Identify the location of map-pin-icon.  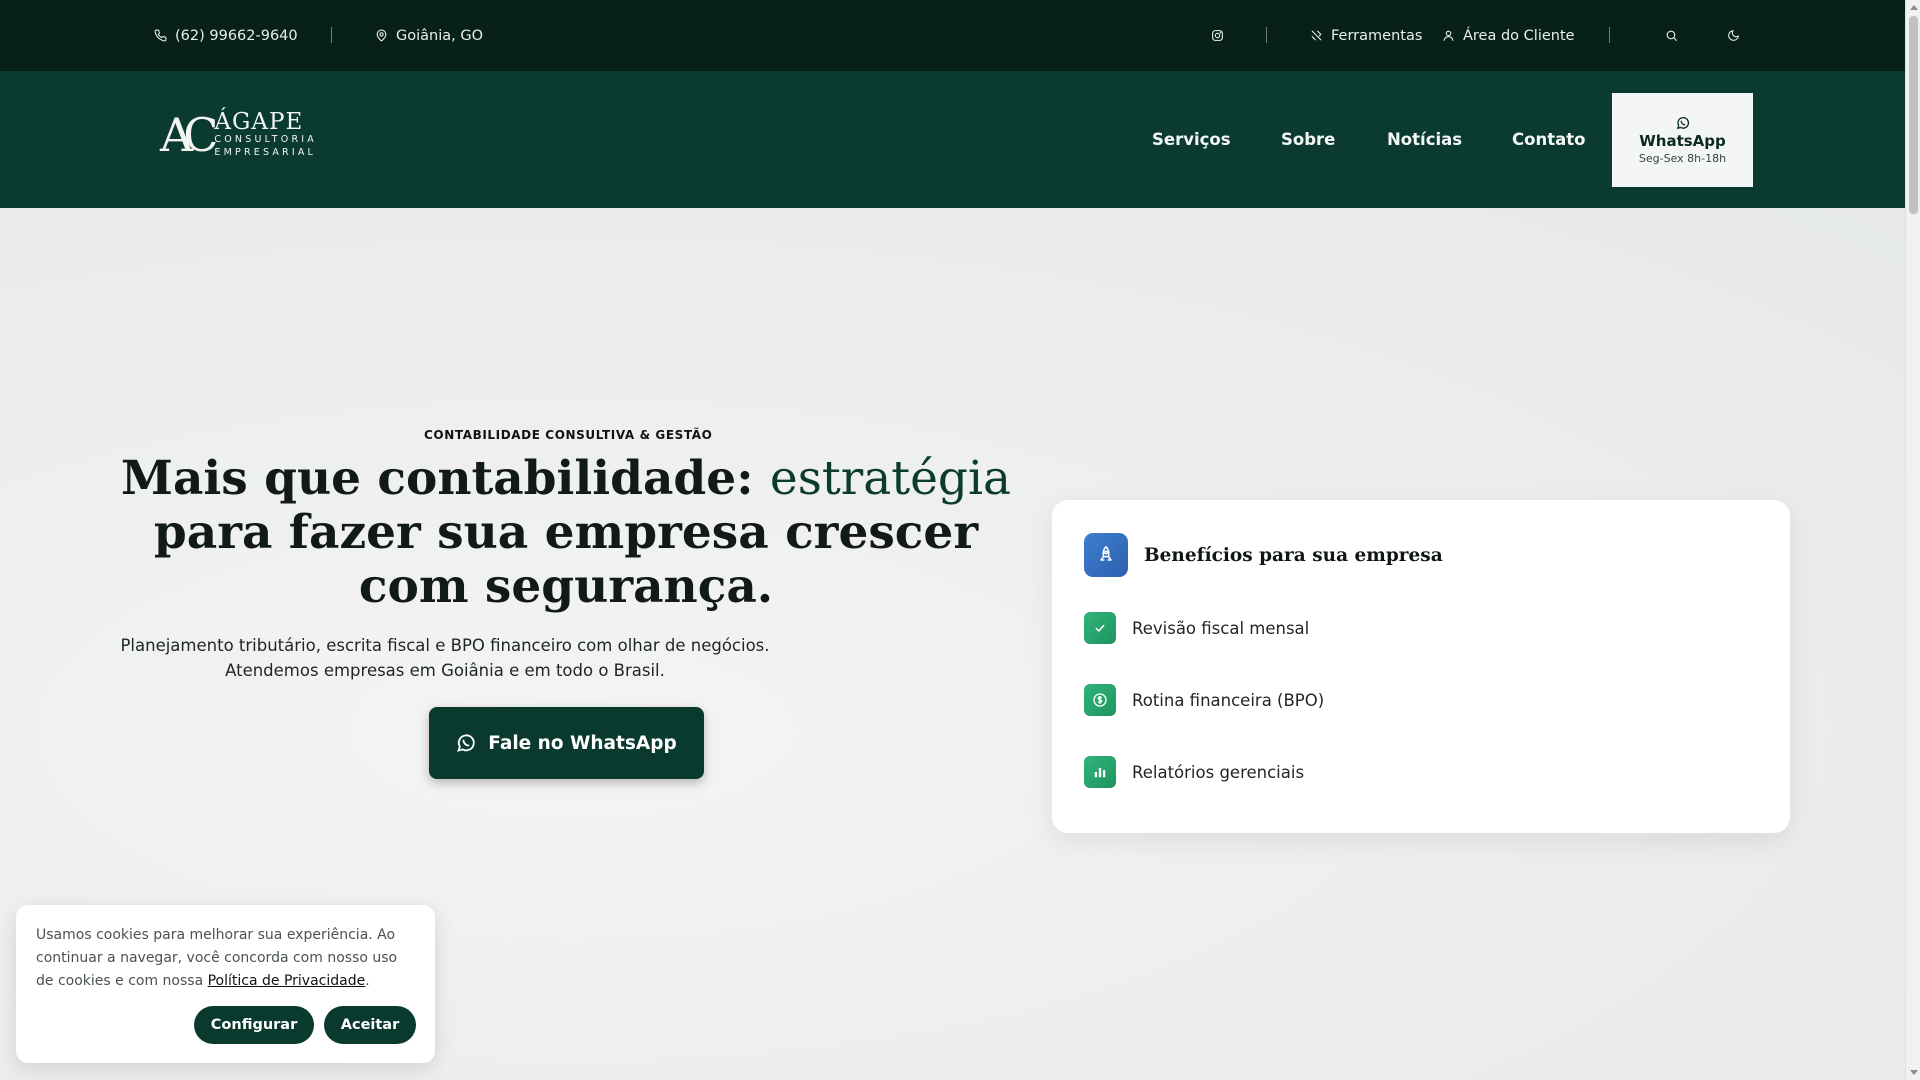
(381, 35).